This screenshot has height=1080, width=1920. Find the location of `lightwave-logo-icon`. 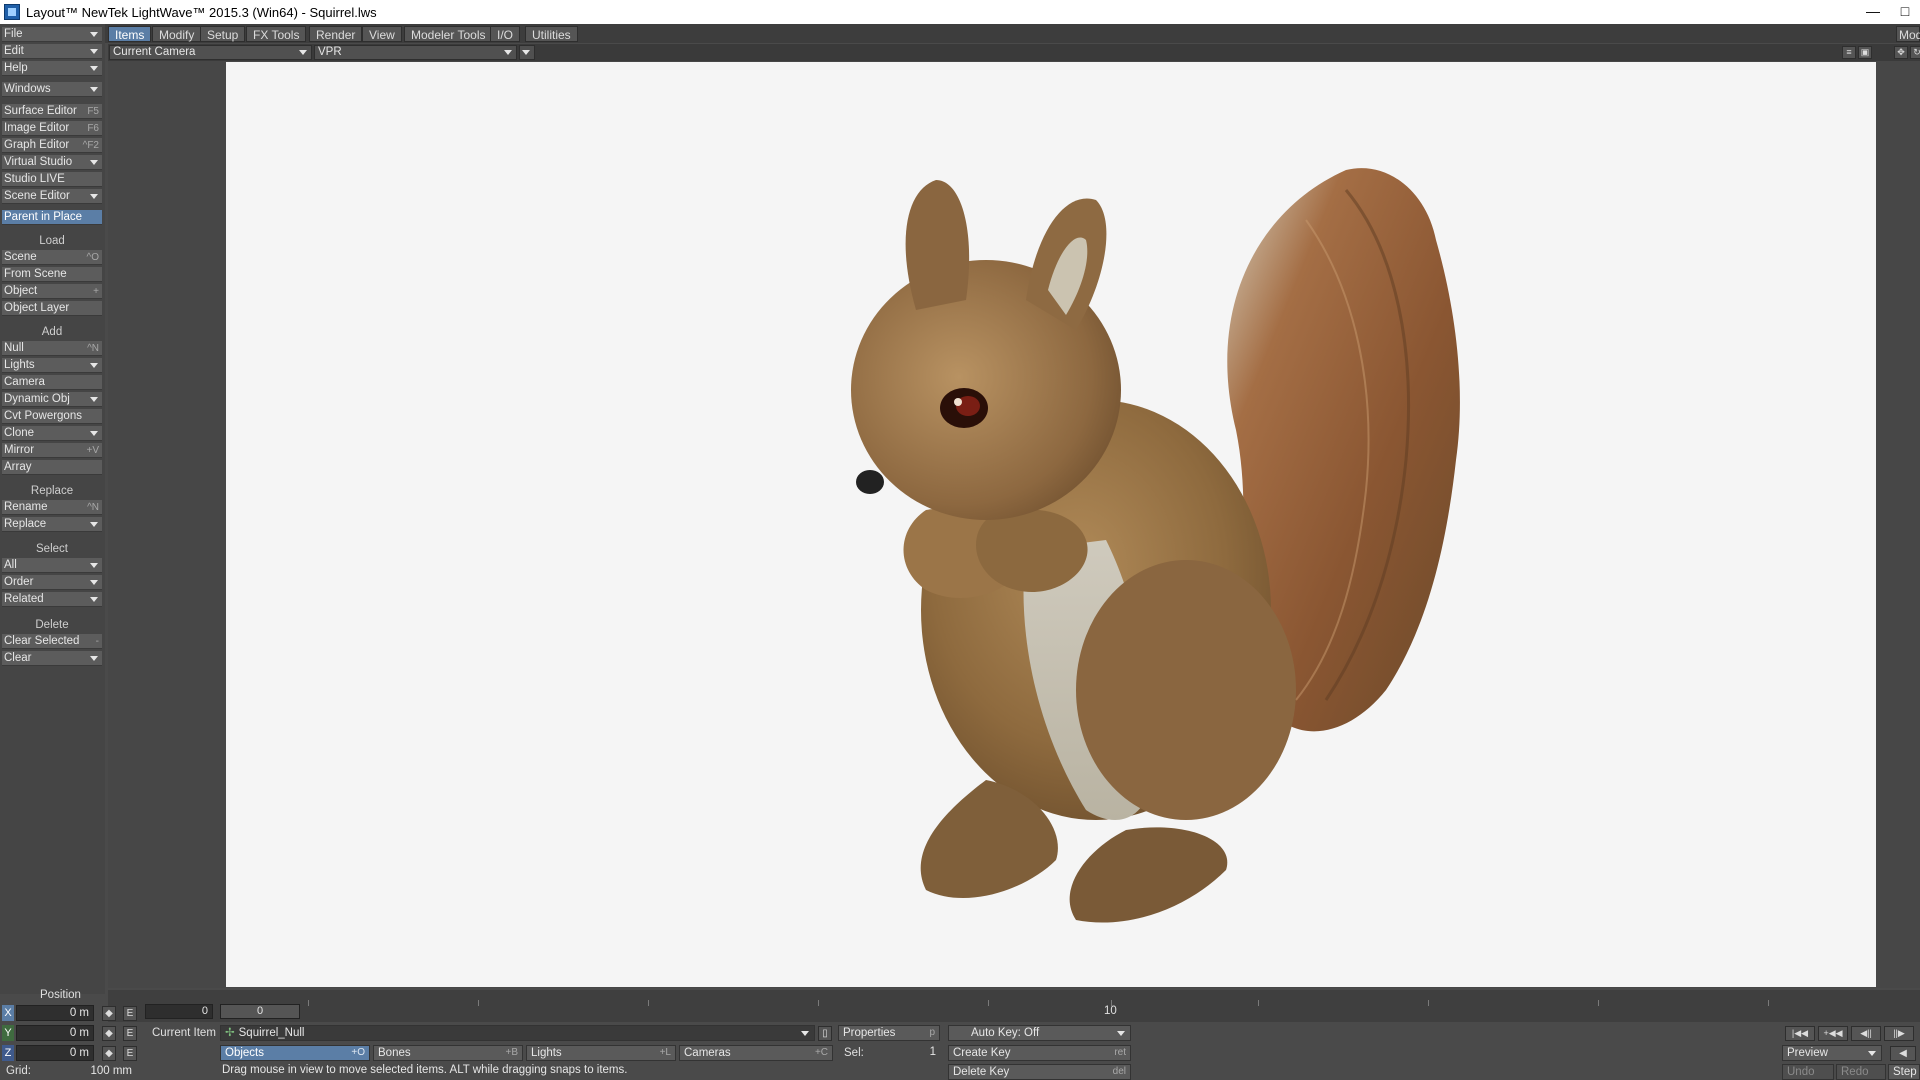

lightwave-logo-icon is located at coordinates (12, 12).